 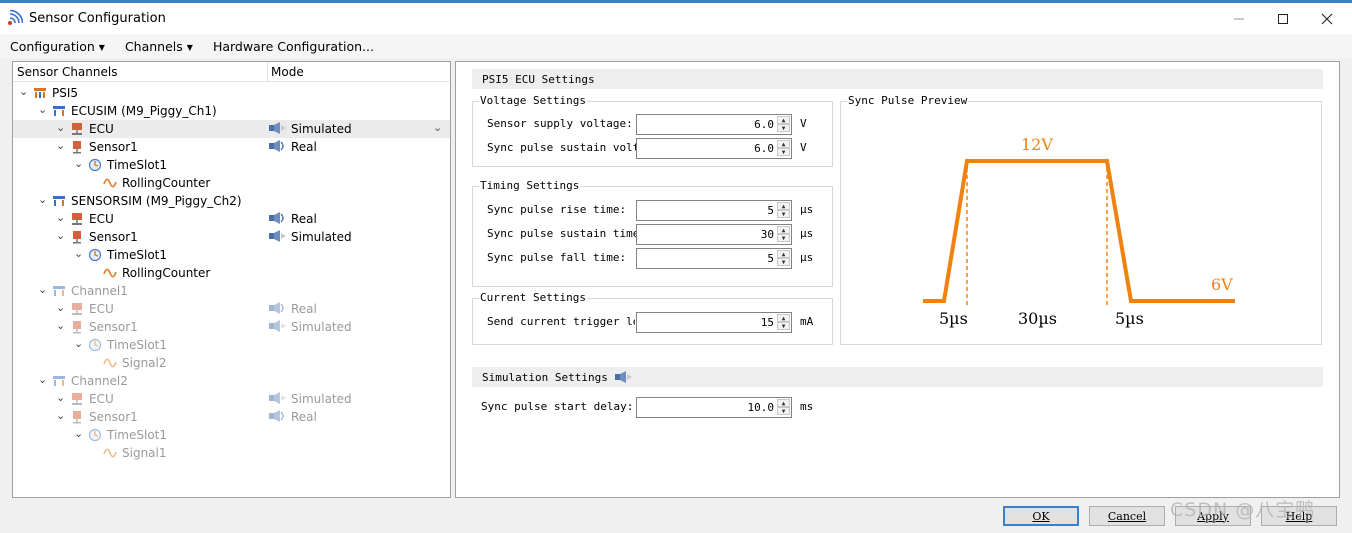 I want to click on menu-configuration: Configuration ▼, so click(x=57, y=46).